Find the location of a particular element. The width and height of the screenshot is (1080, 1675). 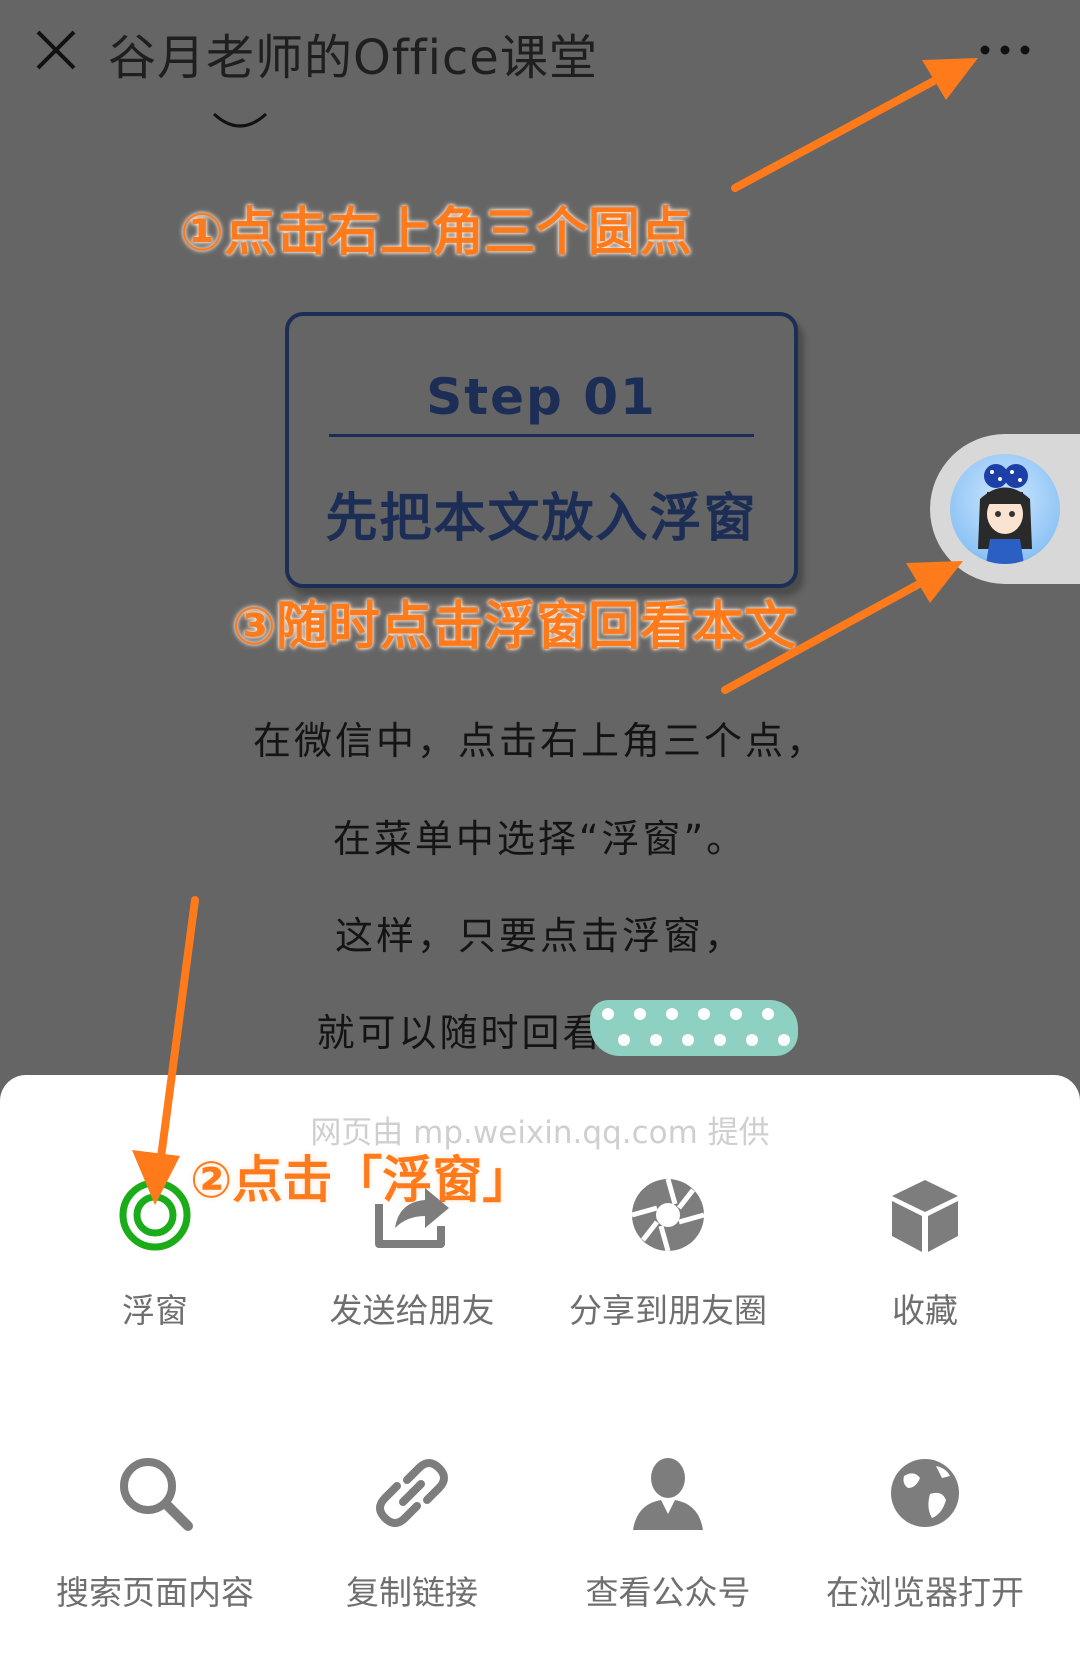

floating-window-bubble is located at coordinates (1005, 509).